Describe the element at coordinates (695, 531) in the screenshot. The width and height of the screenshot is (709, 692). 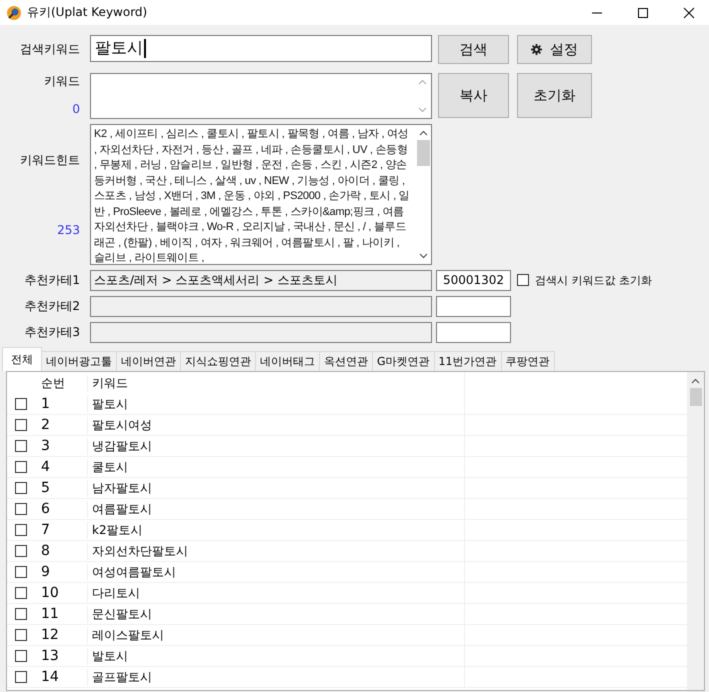
I see `scrollbar` at that location.